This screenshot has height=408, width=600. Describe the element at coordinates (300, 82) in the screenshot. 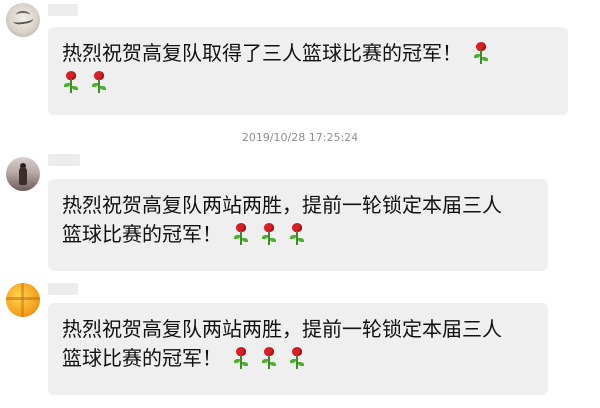

I see `message-line` at that location.